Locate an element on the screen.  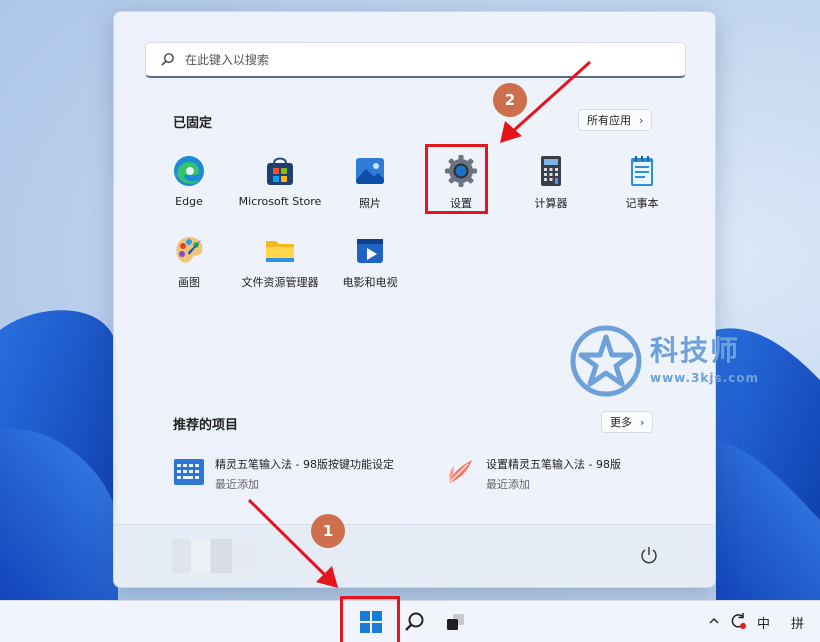
app-microsoft-store: Microsoft Store is located at coordinates (280, 187).